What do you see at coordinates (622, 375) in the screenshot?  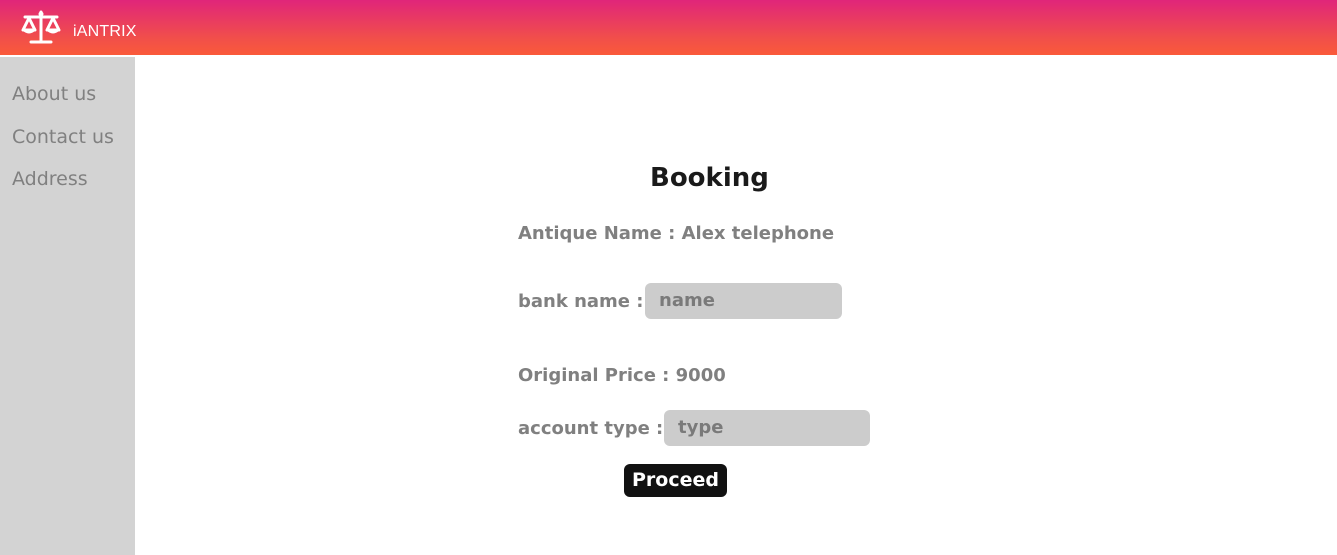 I see `original-price-text: Original Price : 9000` at bounding box center [622, 375].